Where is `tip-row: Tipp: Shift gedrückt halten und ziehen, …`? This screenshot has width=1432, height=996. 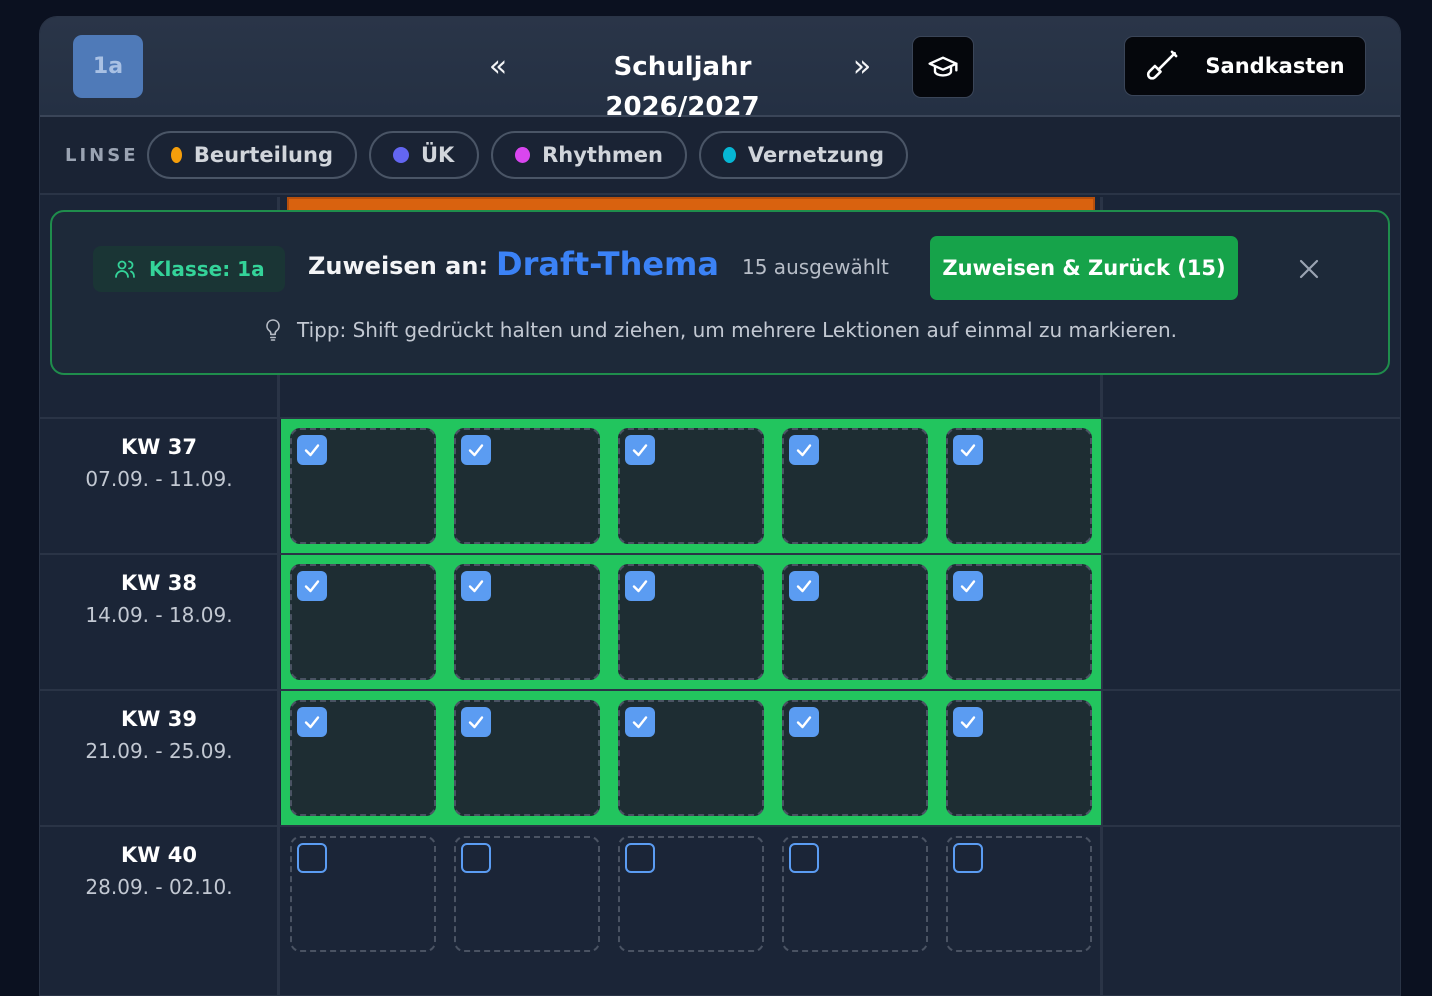 tip-row: Tipp: Shift gedrückt halten und ziehen, … is located at coordinates (720, 330).